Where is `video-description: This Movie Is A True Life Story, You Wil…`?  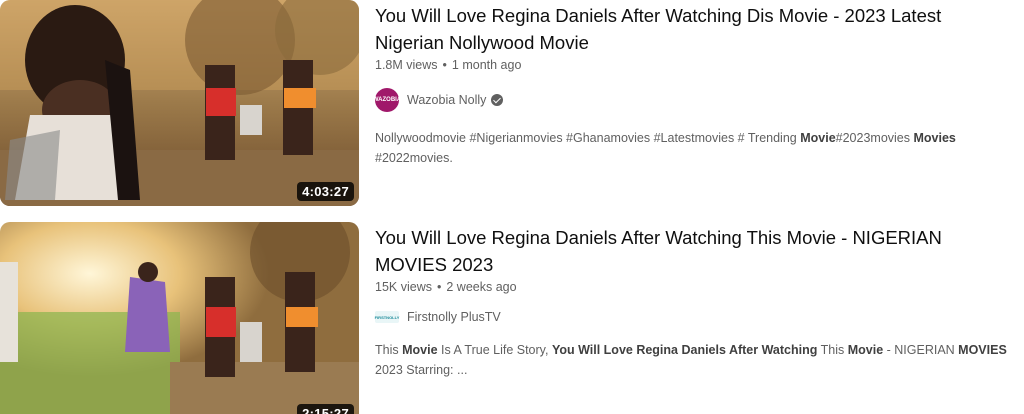
video-description: This Movie Is A True Life Story, You Wil… is located at coordinates (699, 360).